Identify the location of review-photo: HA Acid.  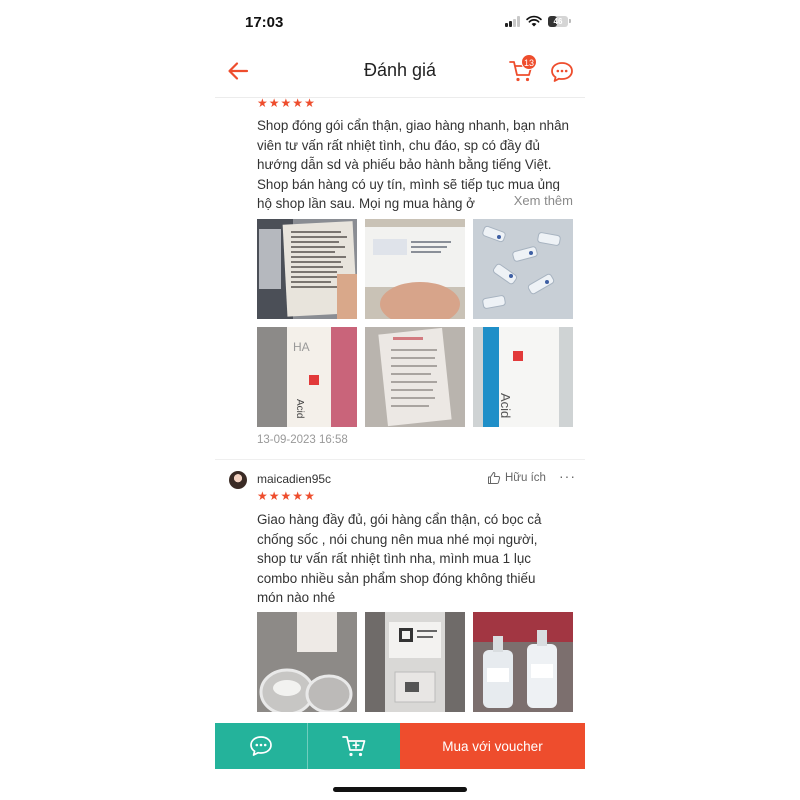
(307, 377).